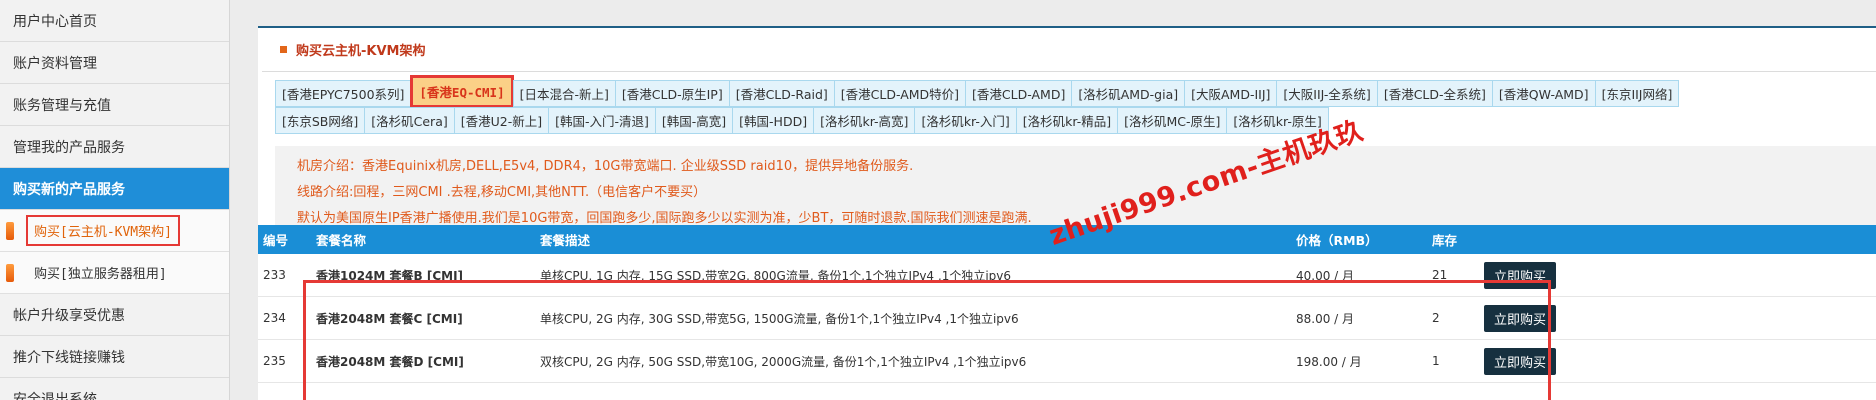 This screenshot has width=1876, height=400. What do you see at coordinates (1019, 93) in the screenshot?
I see `tab-region: [香港CLD-AMD]` at bounding box center [1019, 93].